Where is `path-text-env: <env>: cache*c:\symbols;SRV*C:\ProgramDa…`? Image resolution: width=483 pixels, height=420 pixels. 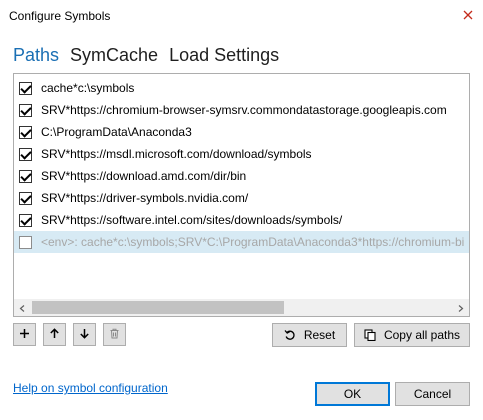
path-text-env: <env>: cache*c:\symbols;SRV*C:\ProgramDa… is located at coordinates (253, 242).